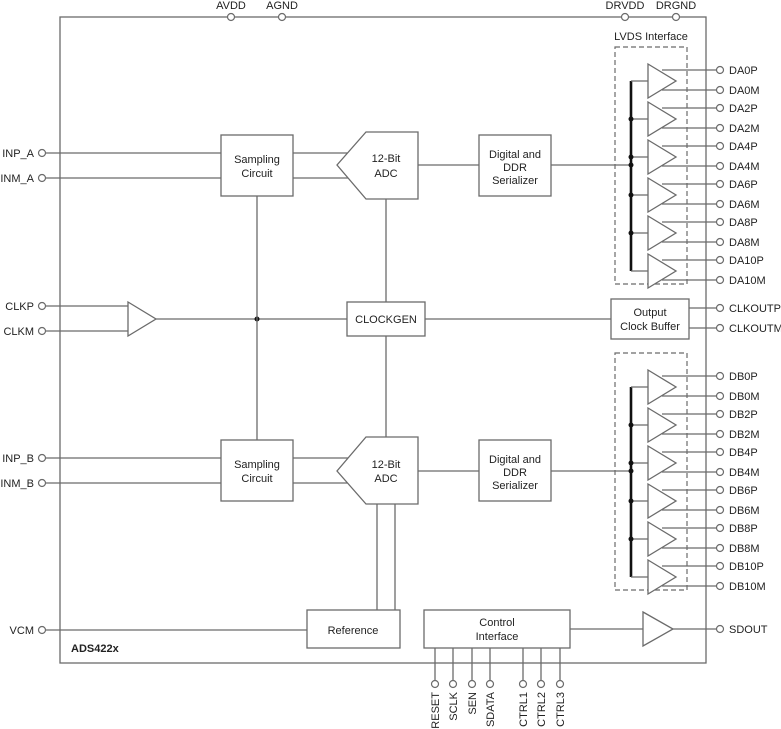  Describe the element at coordinates (743, 529) in the screenshot. I see `pin-label: DB8P` at that location.